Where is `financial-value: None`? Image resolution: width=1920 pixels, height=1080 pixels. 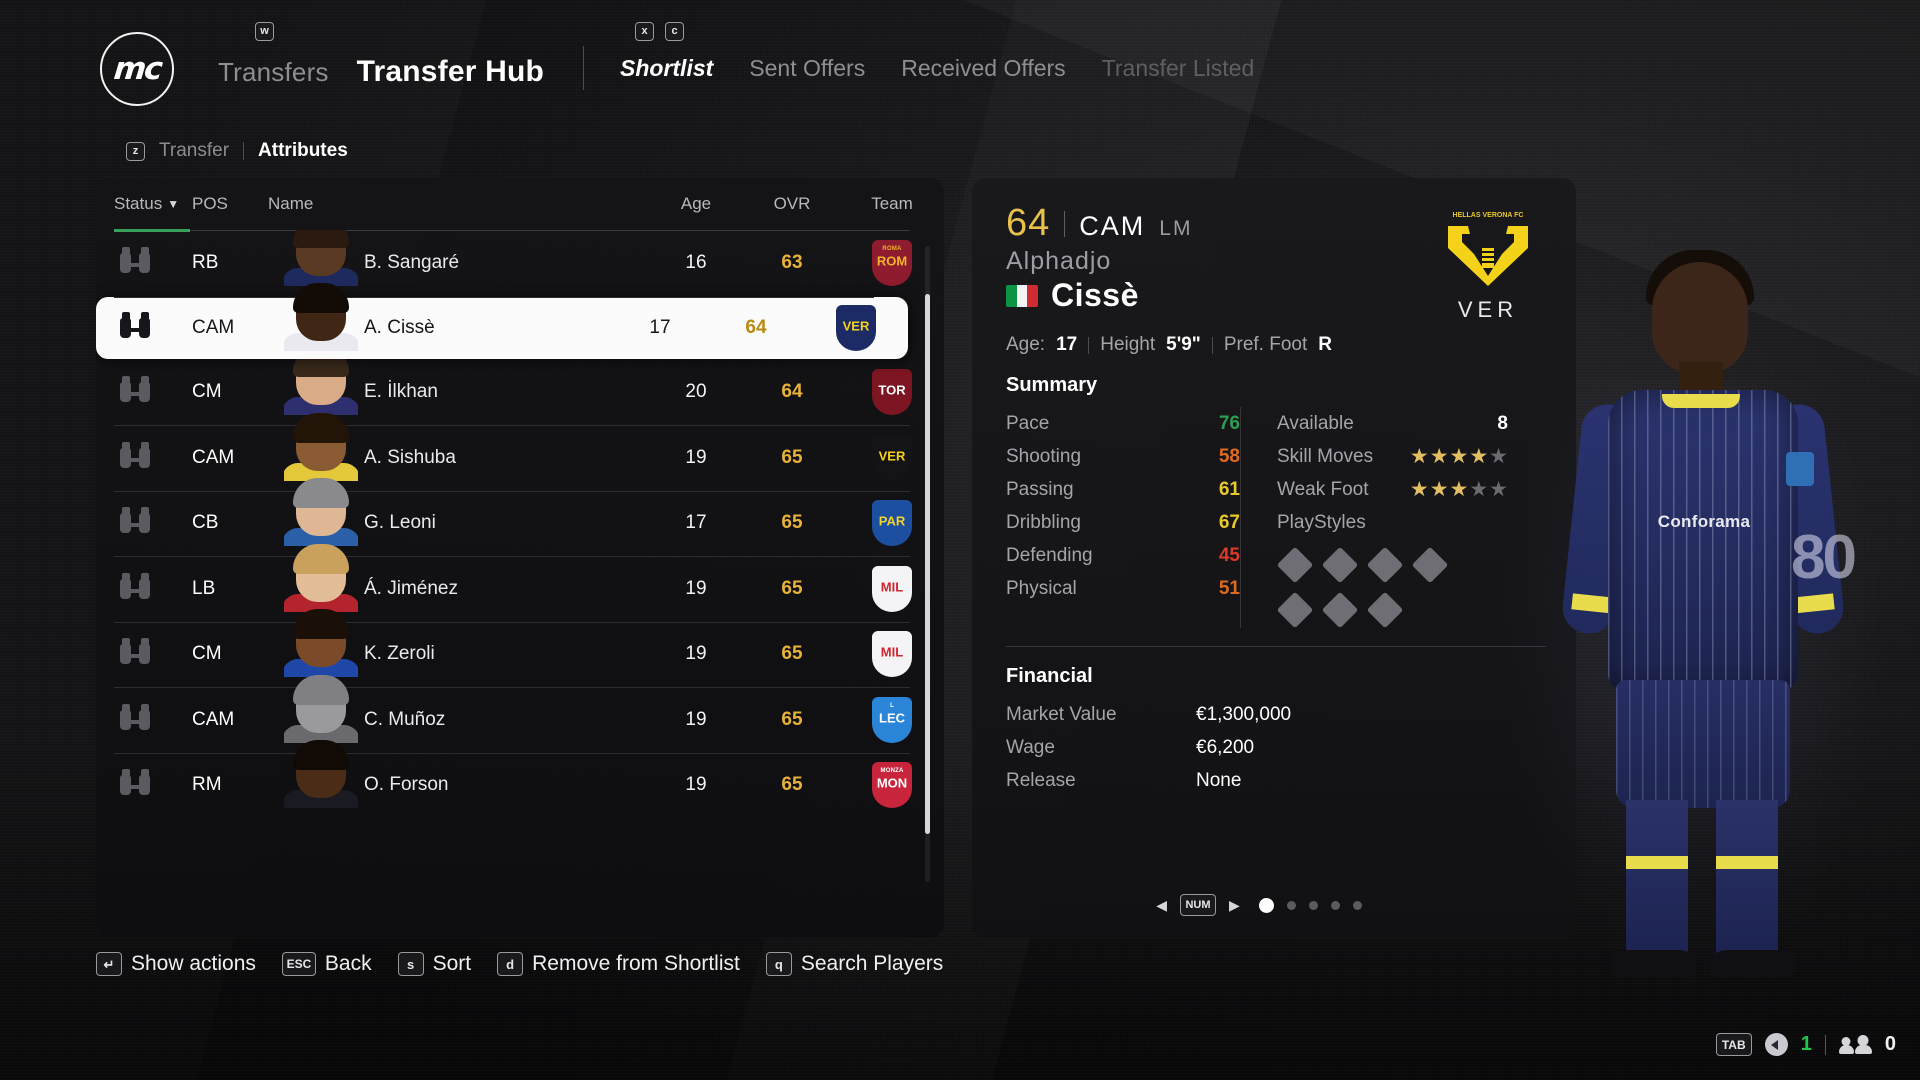
financial-value: None is located at coordinates (1219, 780).